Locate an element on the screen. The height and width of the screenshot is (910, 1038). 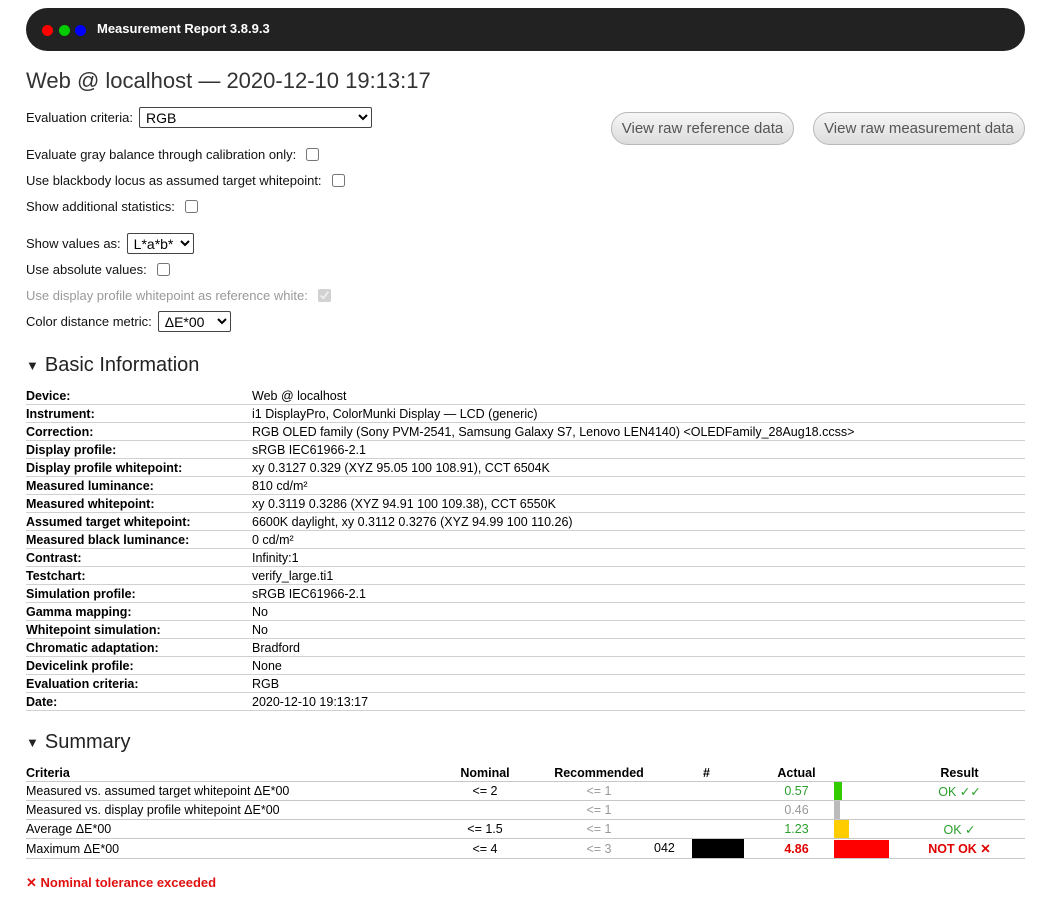
additional-stats-checkbox is located at coordinates (191, 206).